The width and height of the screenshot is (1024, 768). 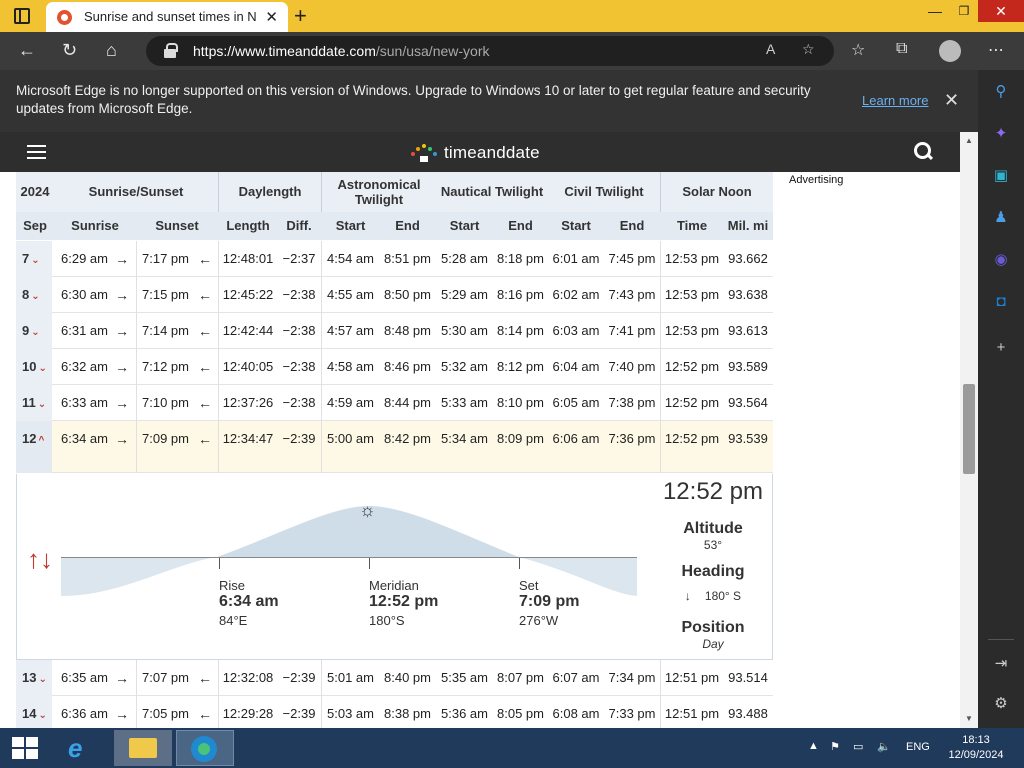 What do you see at coordinates (34, 678) in the screenshot?
I see `day-number: 13 ⌄` at bounding box center [34, 678].